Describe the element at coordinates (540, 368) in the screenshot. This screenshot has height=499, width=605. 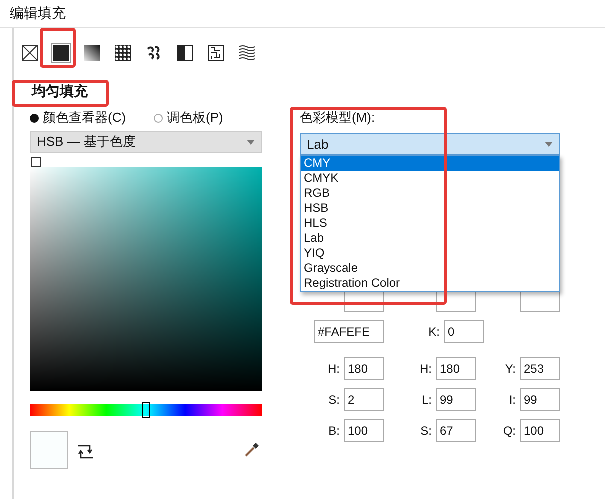
I see `value-field: 253` at that location.